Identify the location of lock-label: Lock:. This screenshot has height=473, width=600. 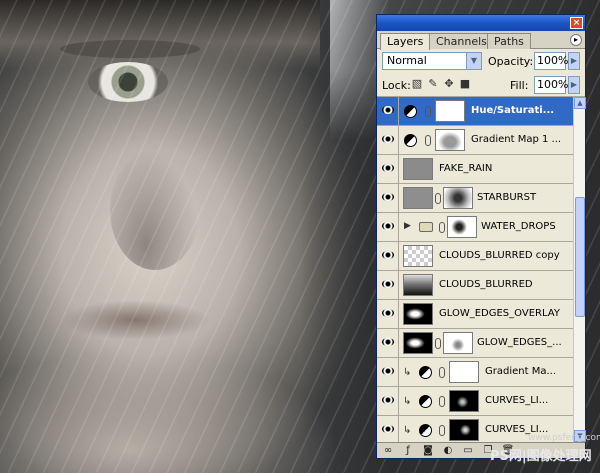
(396, 85).